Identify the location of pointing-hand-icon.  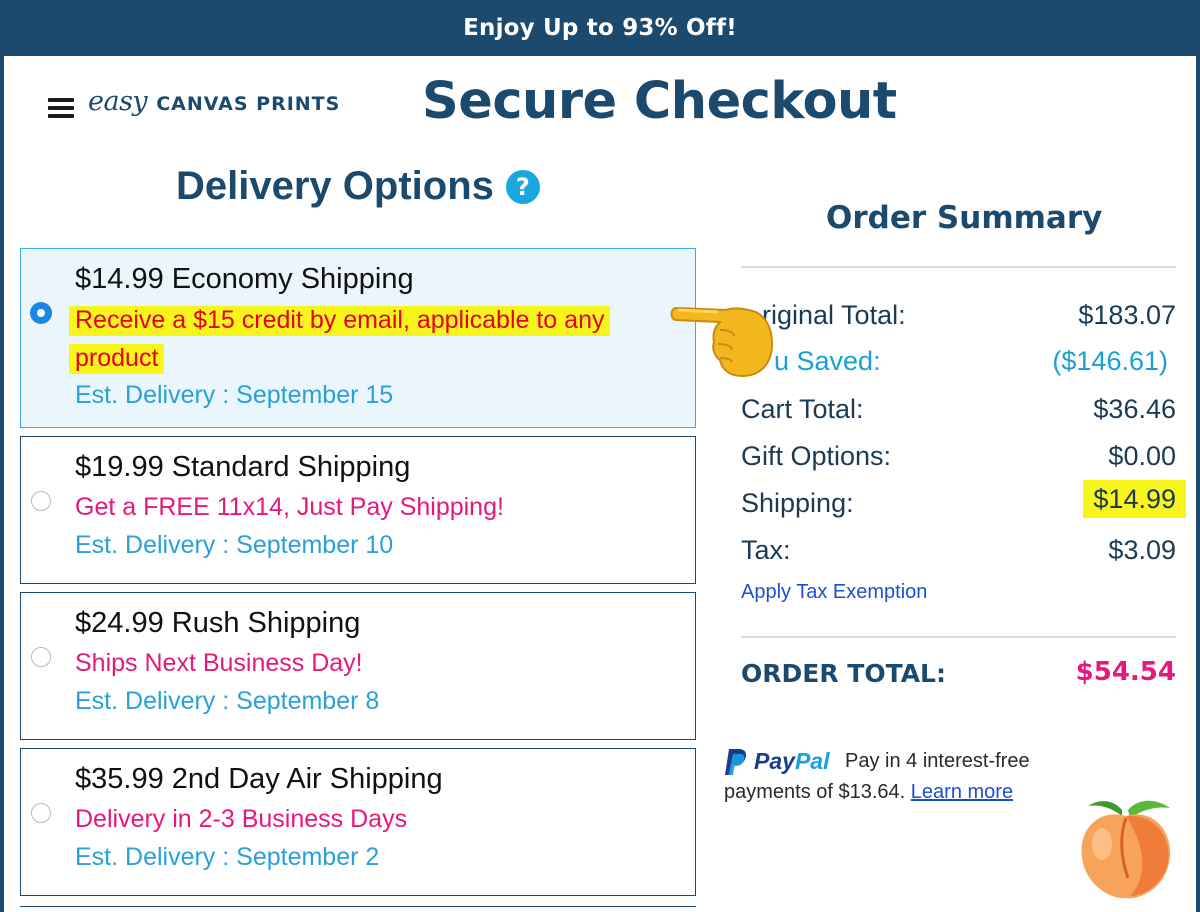
(722, 342).